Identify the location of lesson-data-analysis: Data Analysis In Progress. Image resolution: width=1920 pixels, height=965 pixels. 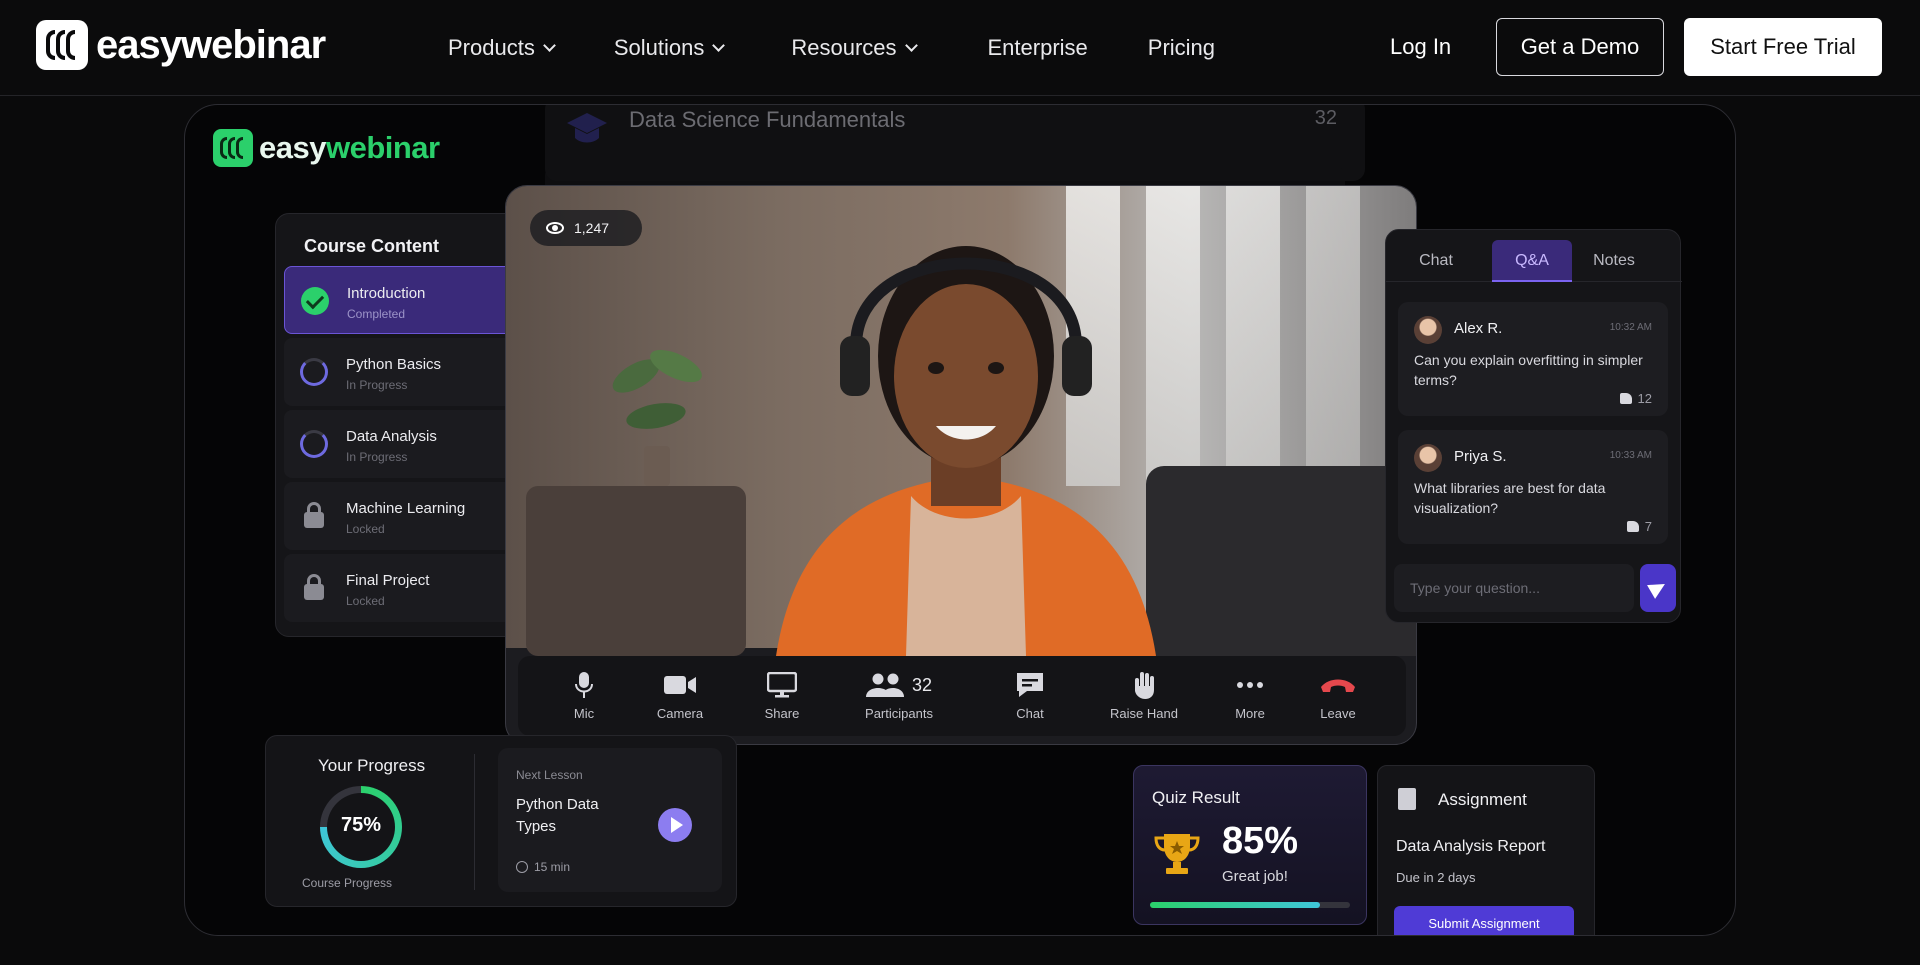
(413, 444).